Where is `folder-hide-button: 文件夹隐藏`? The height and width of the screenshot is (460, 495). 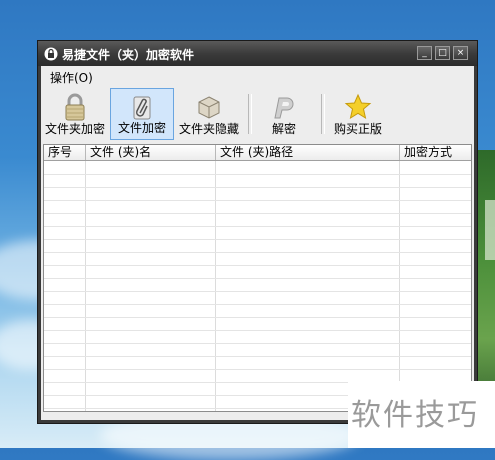 folder-hide-button: 文件夹隐藏 is located at coordinates (209, 114).